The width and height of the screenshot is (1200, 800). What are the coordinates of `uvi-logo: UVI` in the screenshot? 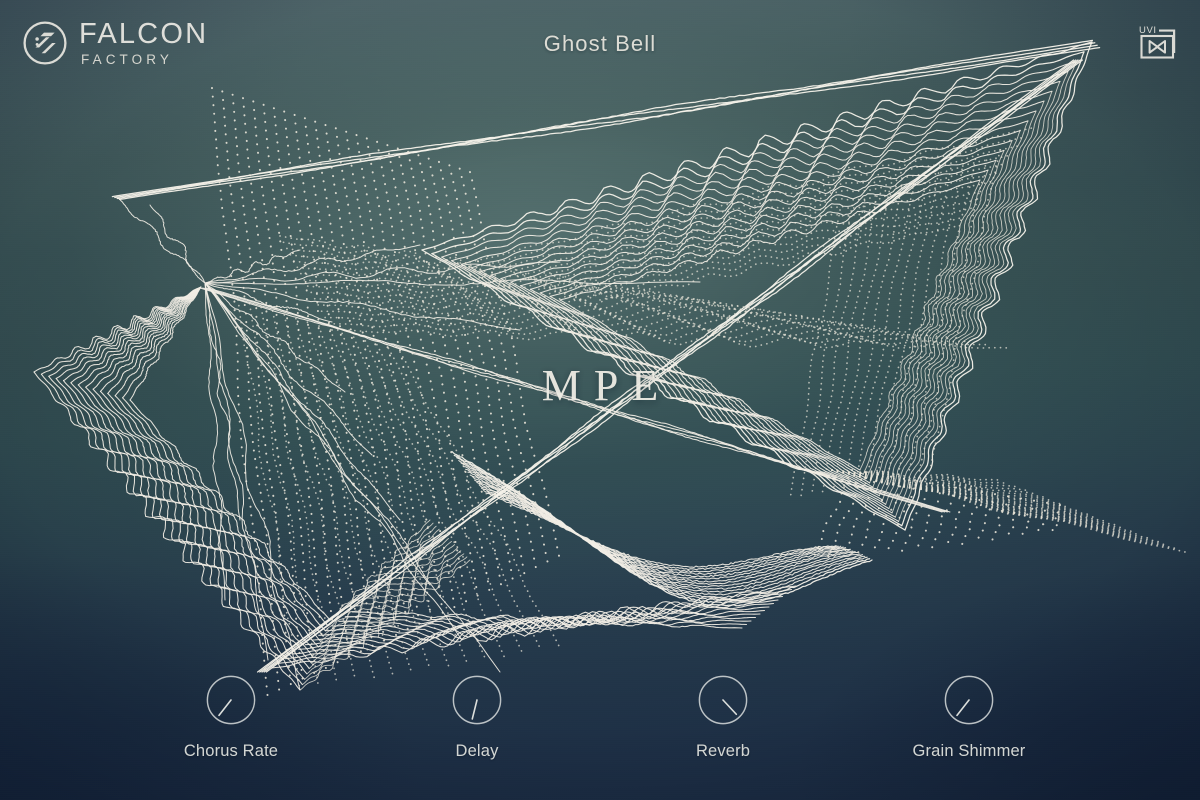 It's located at (1150, 42).